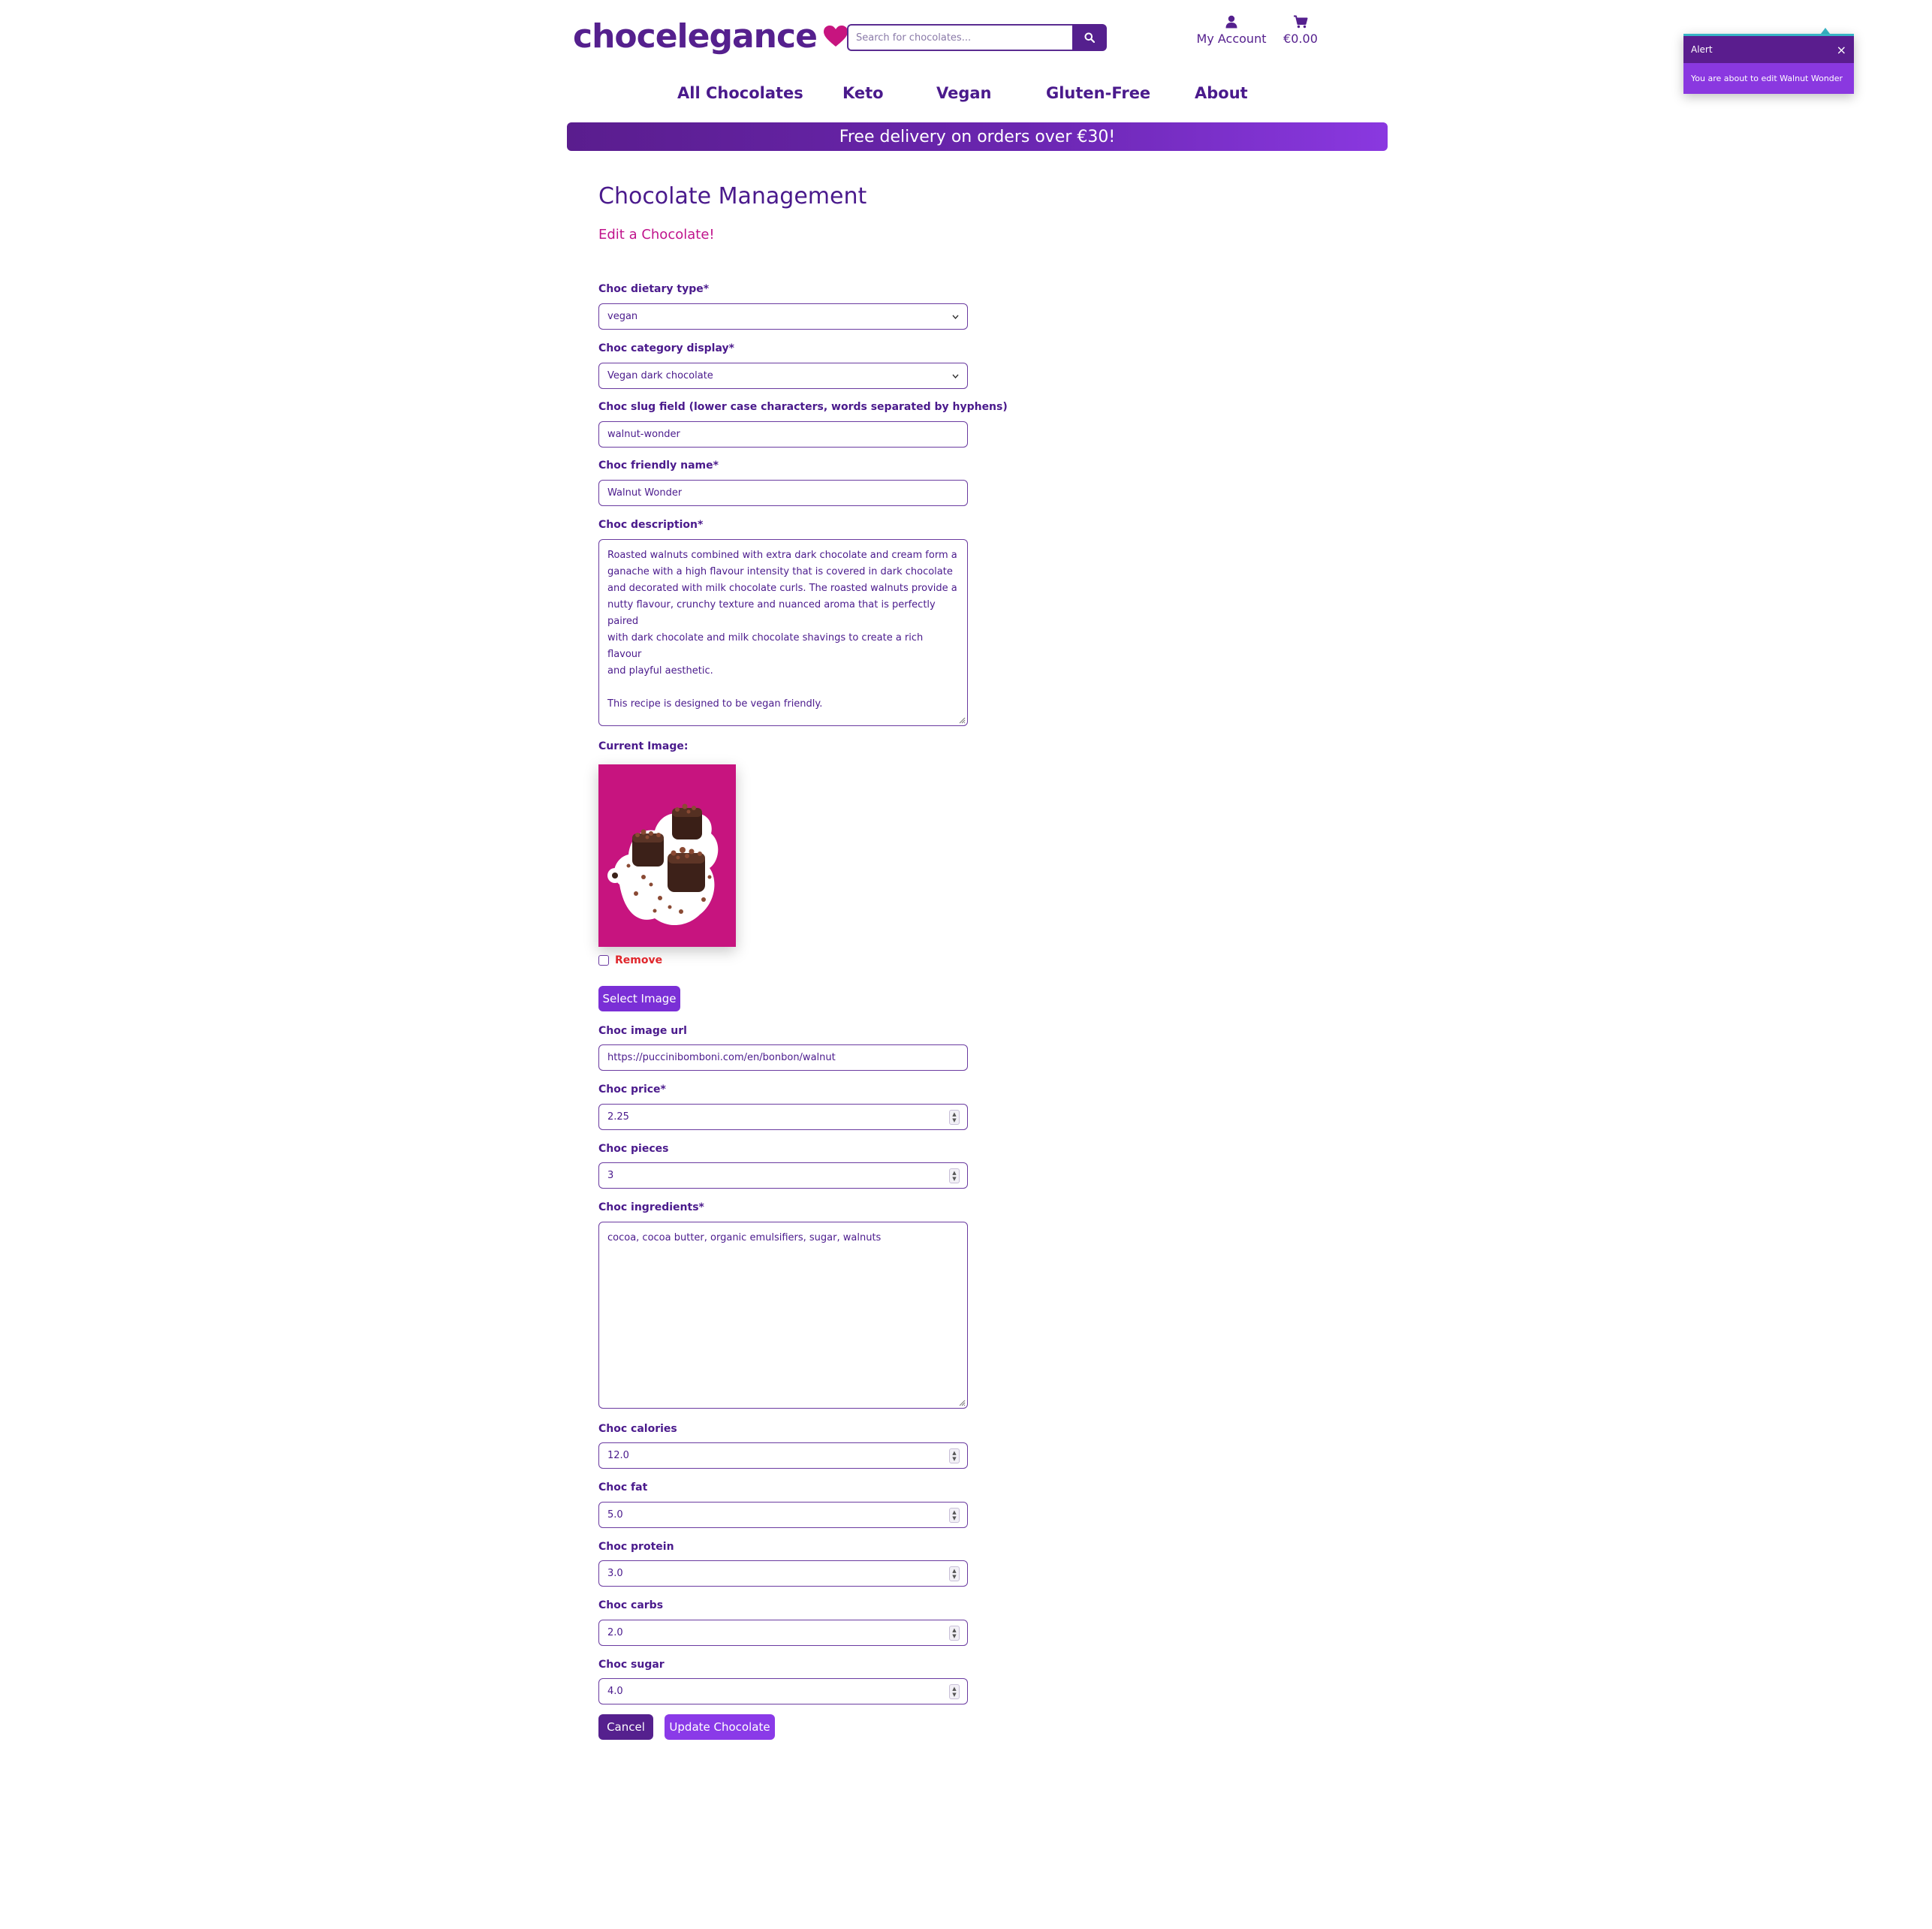 The width and height of the screenshot is (1932, 1929). Describe the element at coordinates (1702, 50) in the screenshot. I see `alert-title: Alert` at that location.